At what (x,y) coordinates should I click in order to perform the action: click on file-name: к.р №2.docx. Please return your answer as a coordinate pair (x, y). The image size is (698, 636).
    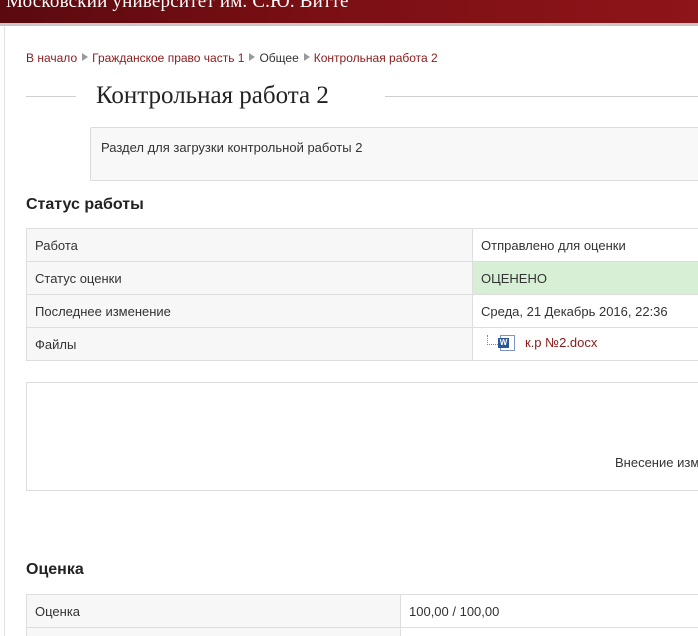
    Looking at the image, I should click on (561, 342).